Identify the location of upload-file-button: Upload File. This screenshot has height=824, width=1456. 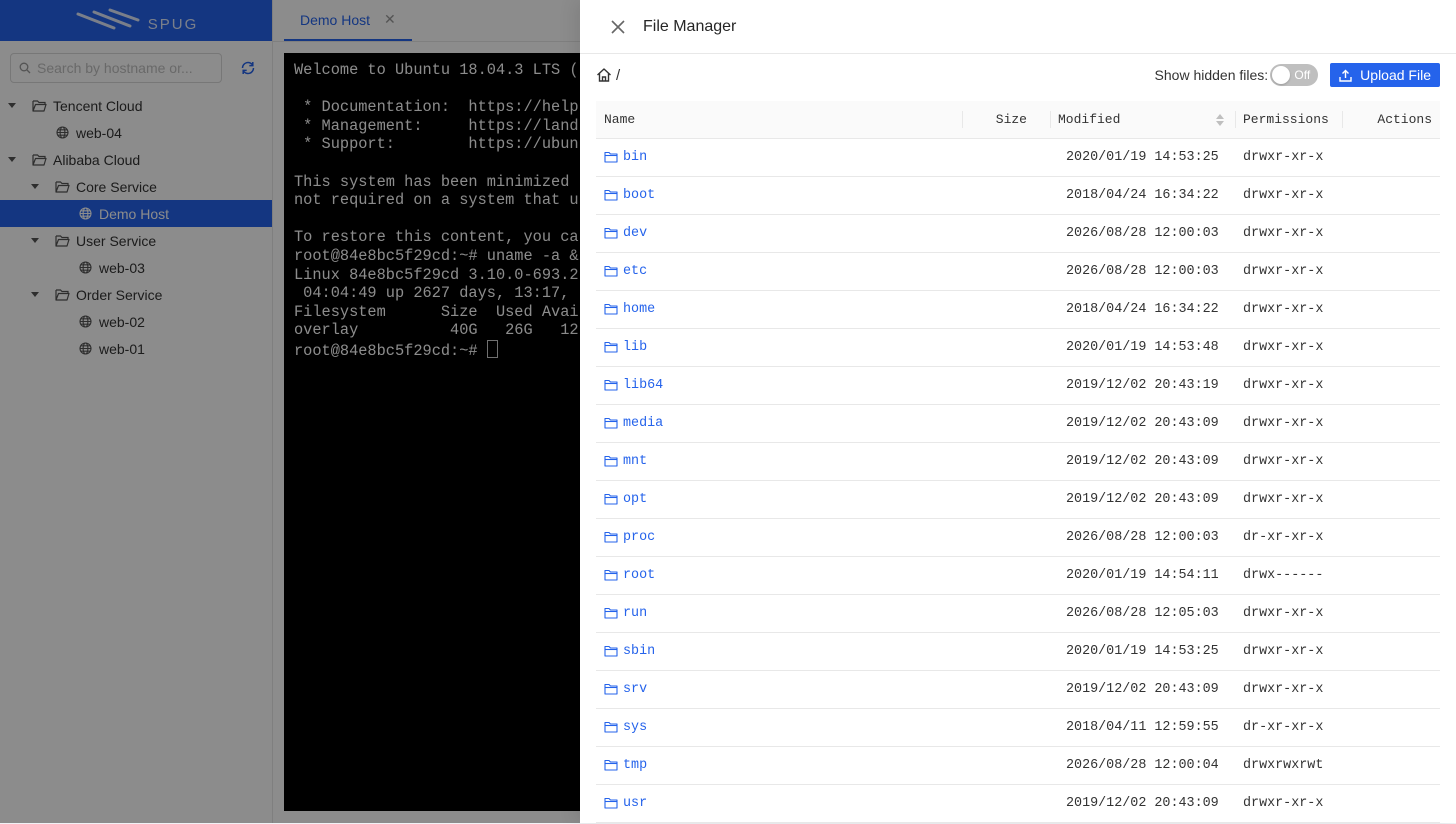
(1385, 75).